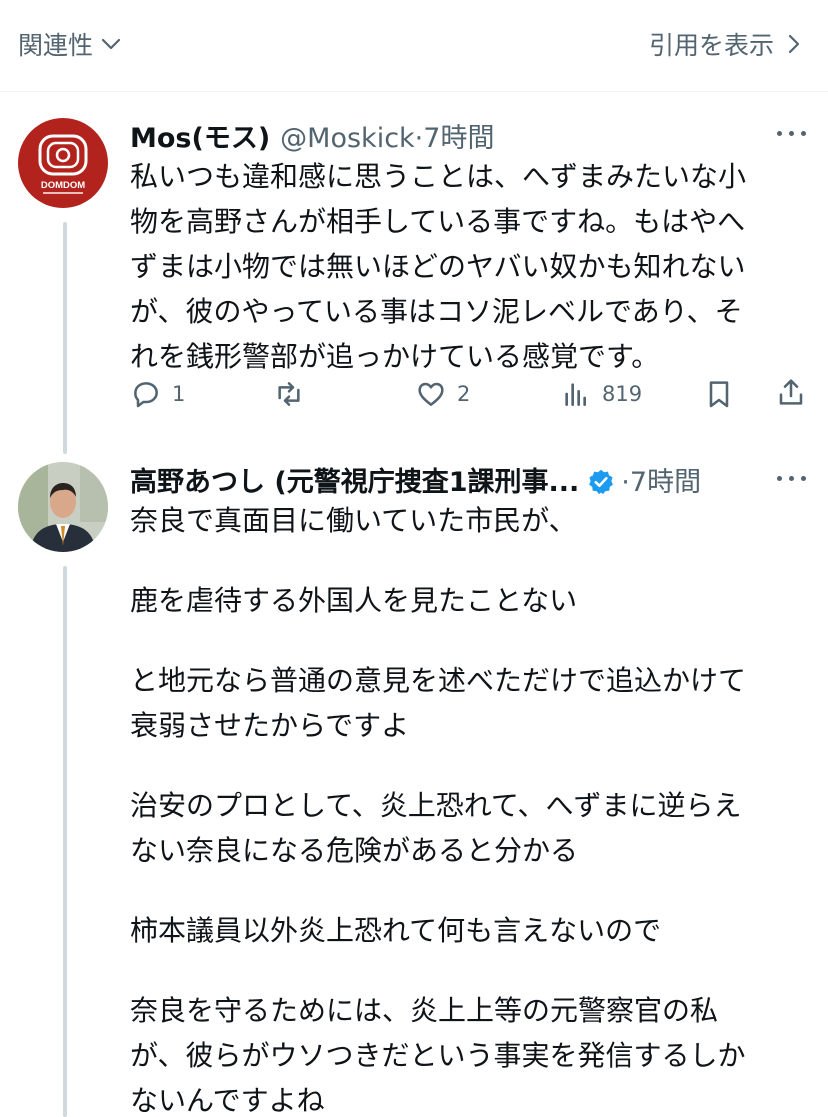  I want to click on bookmark-button, so click(719, 394).